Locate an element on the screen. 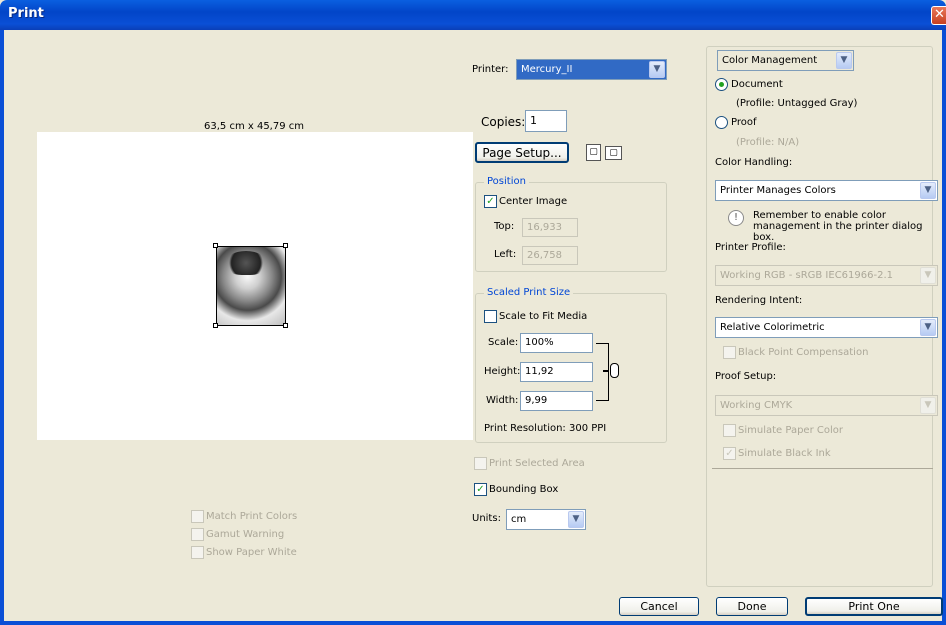  resize-handle-tl is located at coordinates (215, 245).